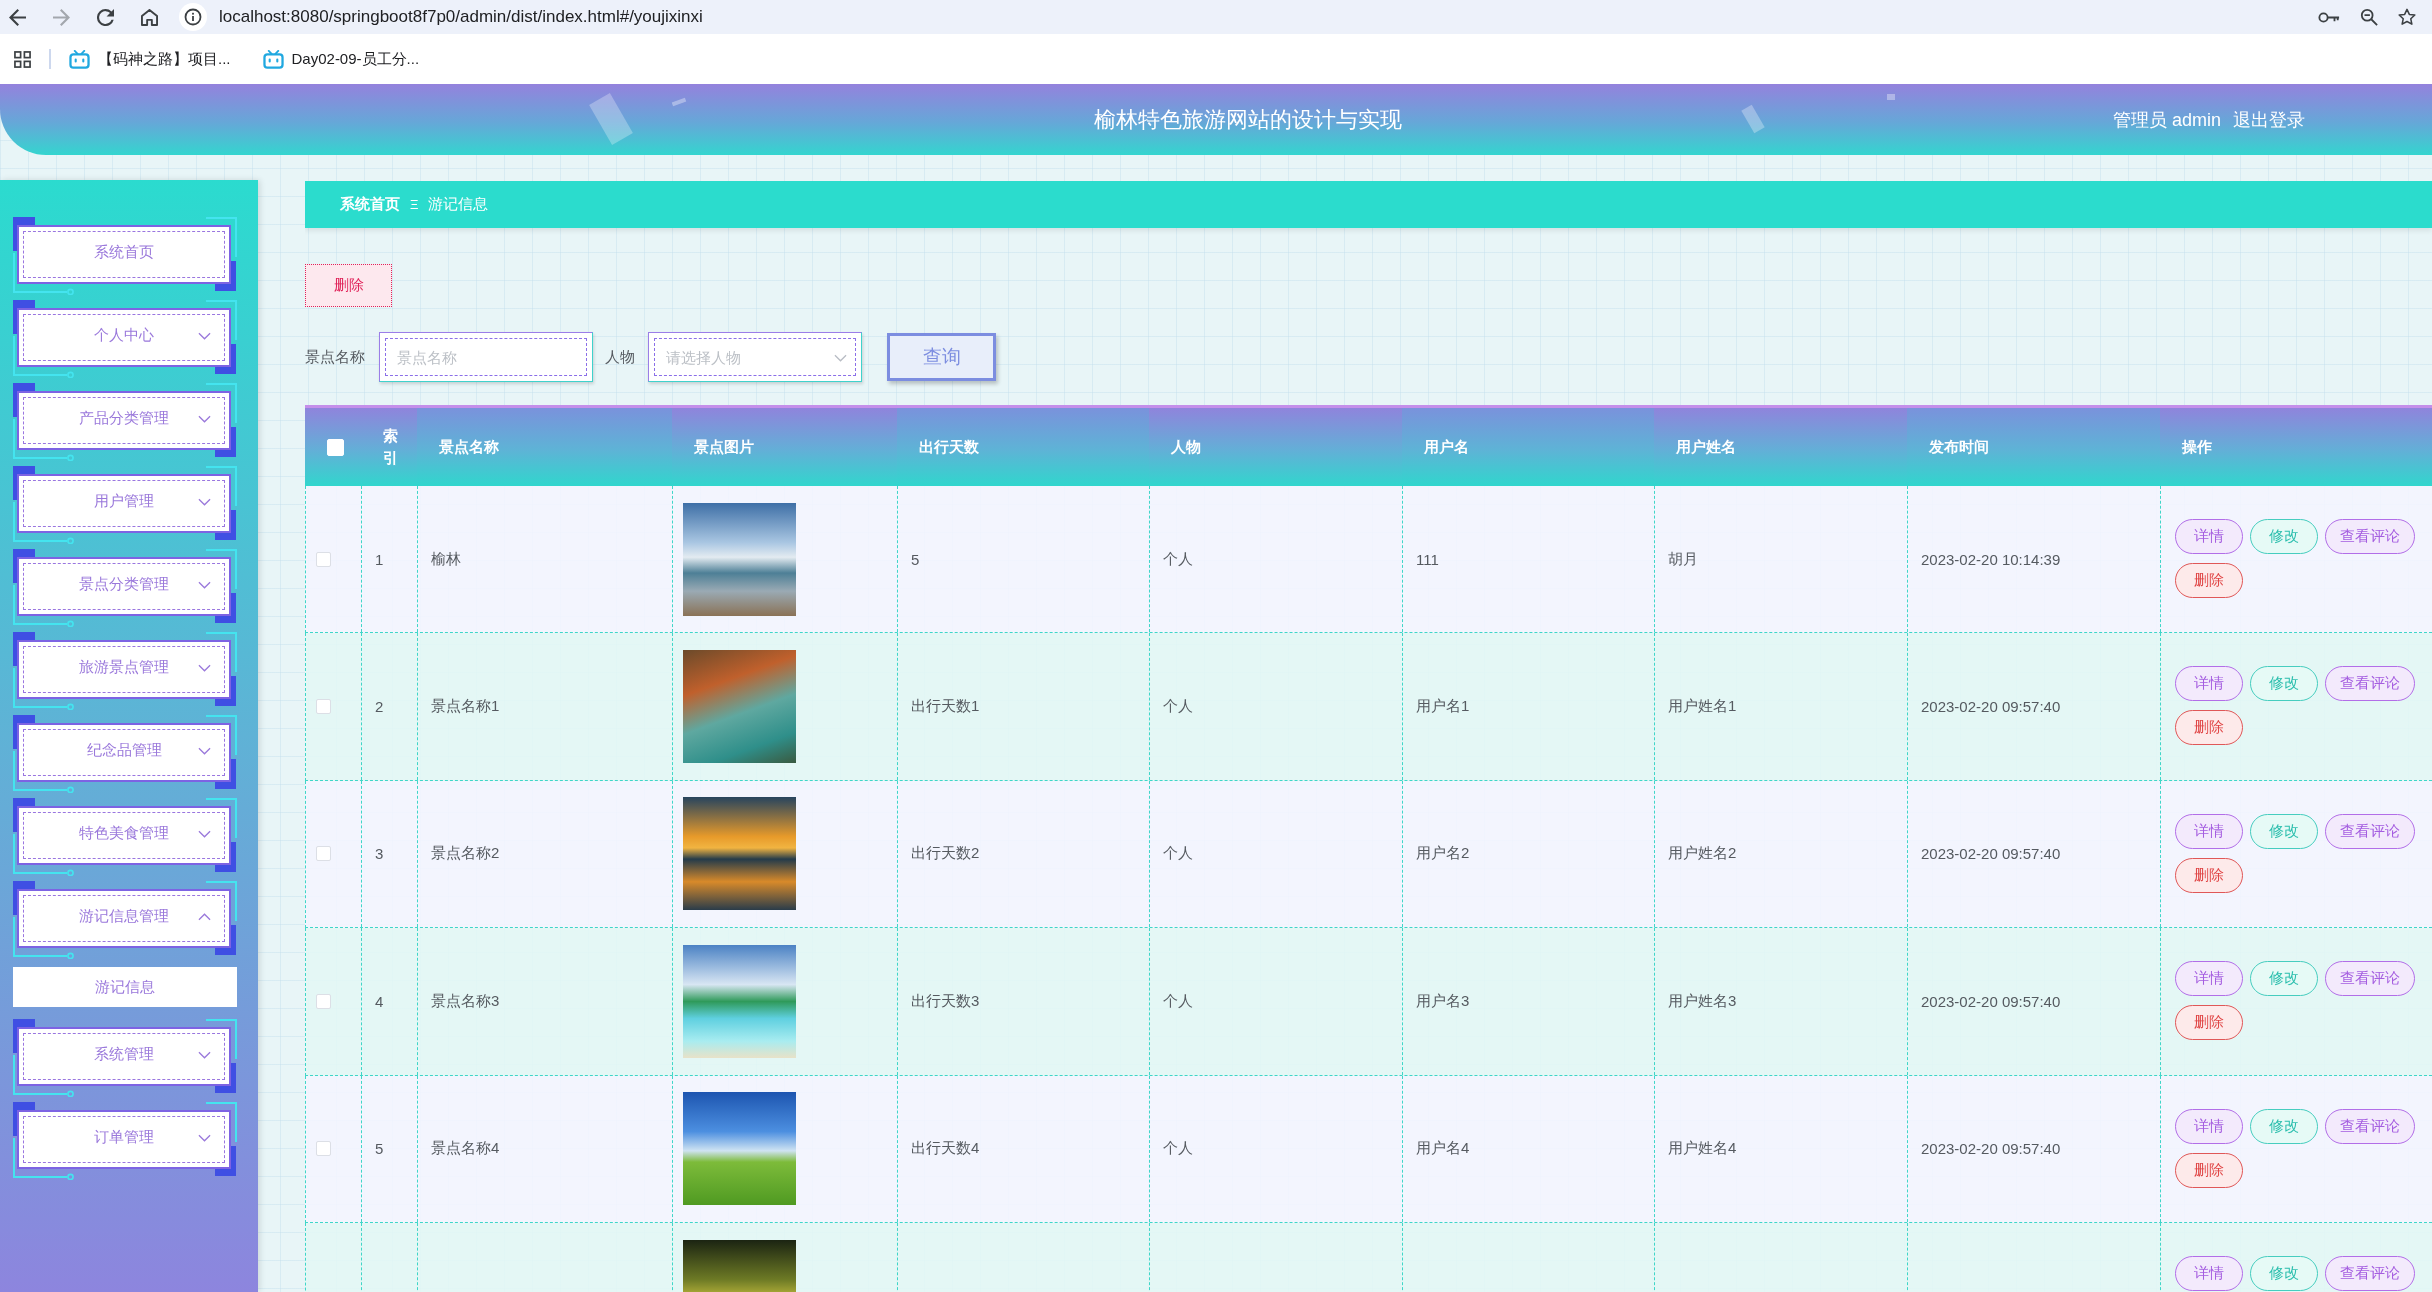  I want to click on table-cell: 3, so click(390, 854).